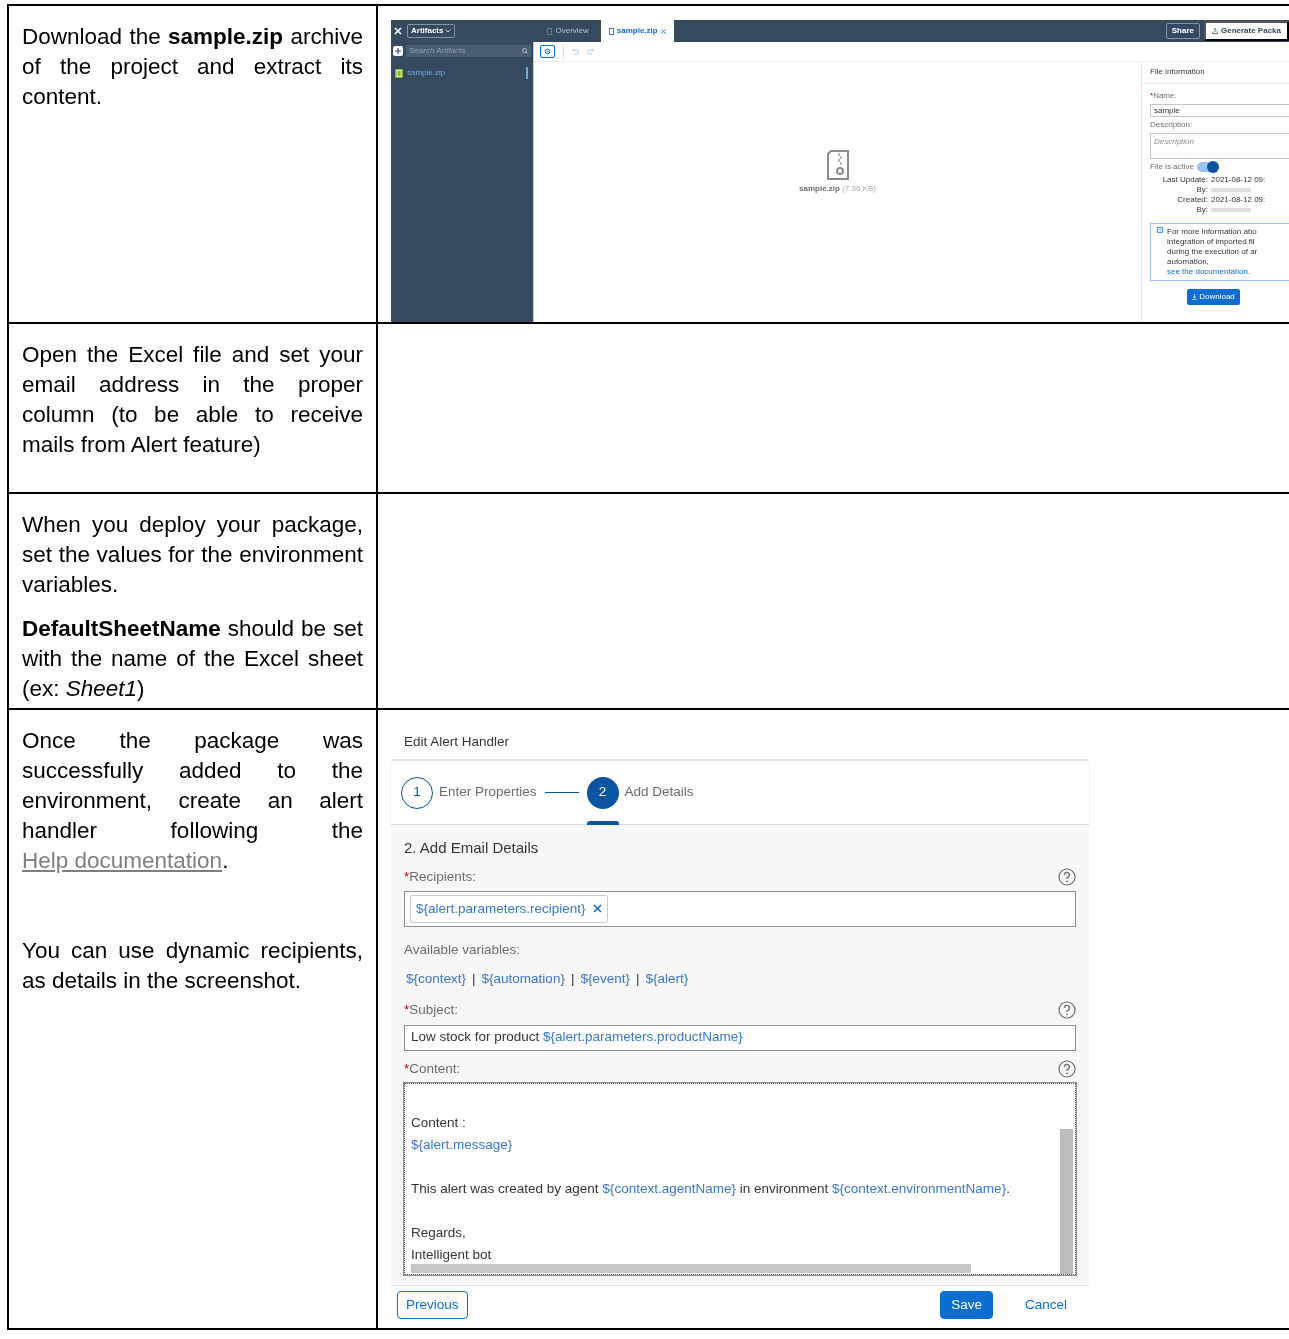 The height and width of the screenshot is (1339, 1289). Describe the element at coordinates (192, 67) in the screenshot. I see `instruction-text: Download the sample.zip archive of the project and extract its content.` at that location.